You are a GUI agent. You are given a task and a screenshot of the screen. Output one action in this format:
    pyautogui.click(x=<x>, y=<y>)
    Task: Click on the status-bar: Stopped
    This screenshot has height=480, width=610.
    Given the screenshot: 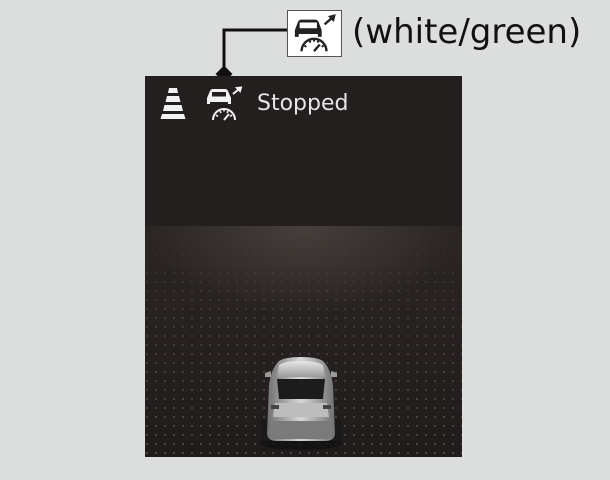 What is the action you would take?
    pyautogui.click(x=303, y=106)
    